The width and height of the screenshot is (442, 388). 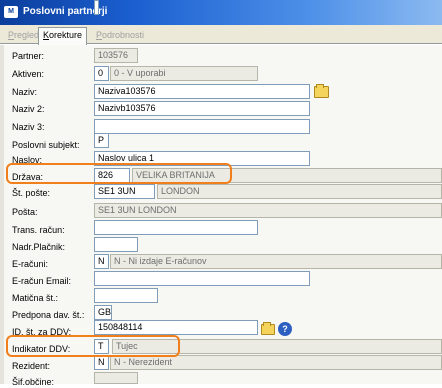 I want to click on help-icon: ?, so click(x=285, y=329).